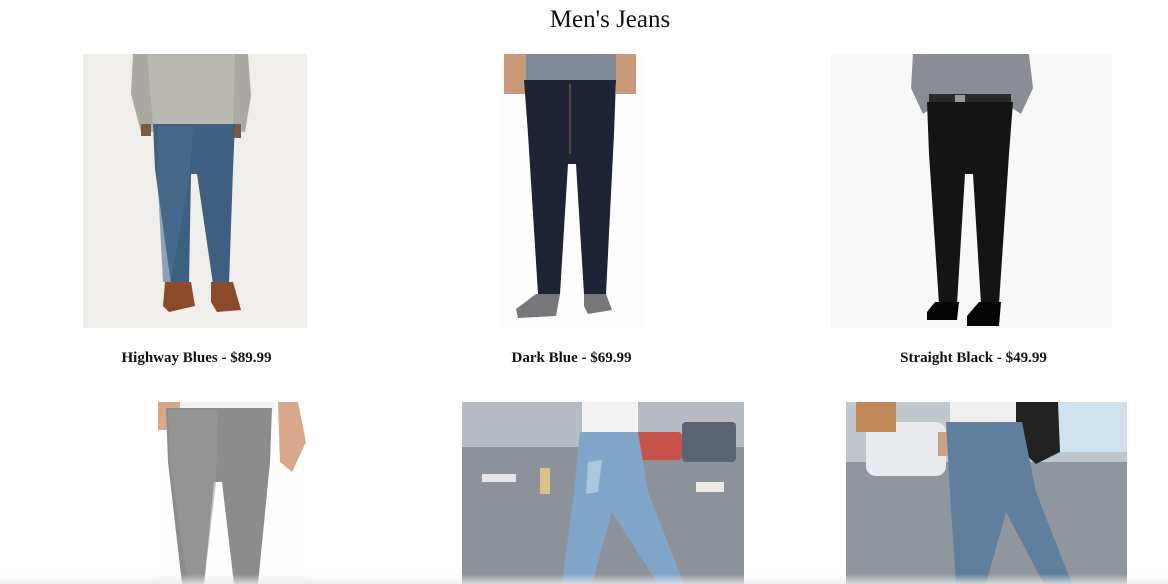 The width and height of the screenshot is (1168, 584). What do you see at coordinates (986, 493) in the screenshot?
I see `product-image-street-jeans` at bounding box center [986, 493].